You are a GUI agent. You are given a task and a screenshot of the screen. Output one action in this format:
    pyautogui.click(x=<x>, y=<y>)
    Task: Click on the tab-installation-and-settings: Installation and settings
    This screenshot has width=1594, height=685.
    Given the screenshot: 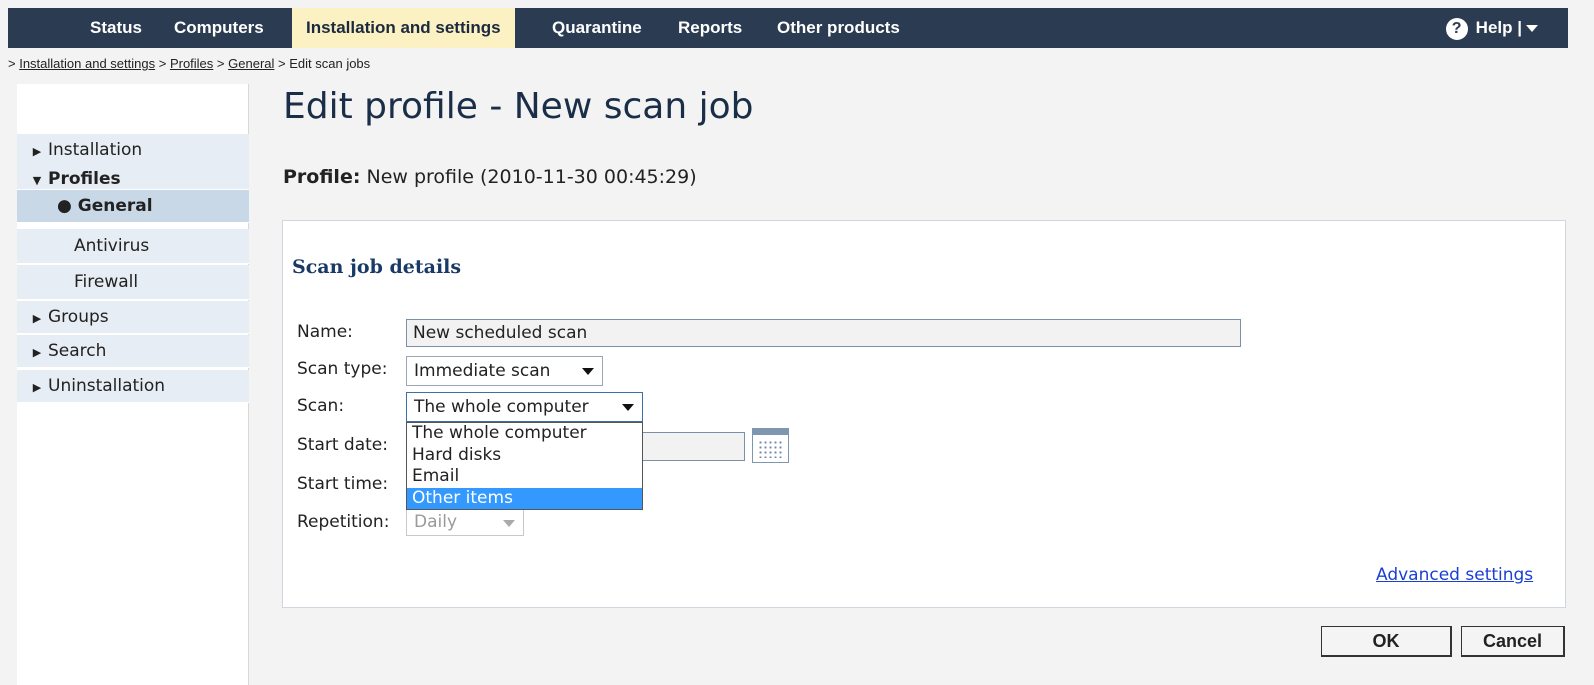 What is the action you would take?
    pyautogui.click(x=403, y=28)
    